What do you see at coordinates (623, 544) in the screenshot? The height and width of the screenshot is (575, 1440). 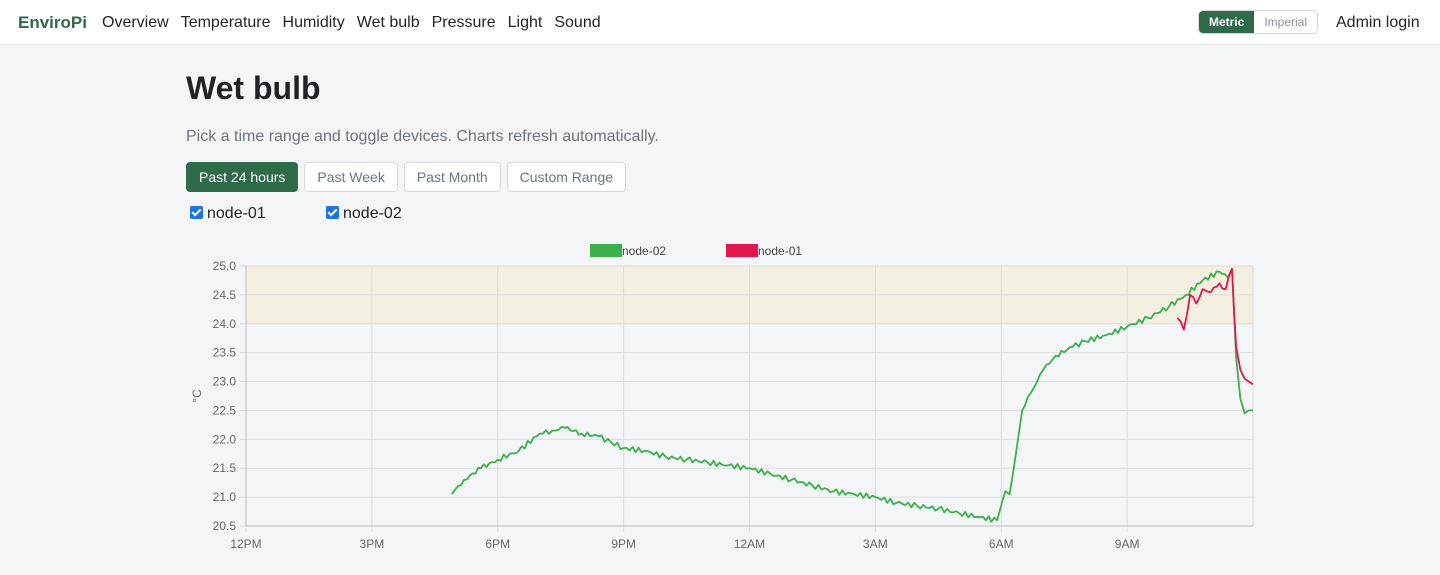 I see `x-tick-label: 9PM` at bounding box center [623, 544].